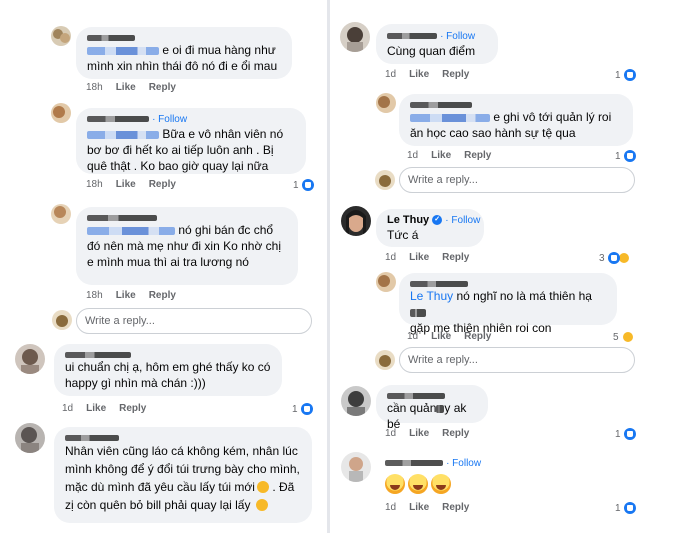  Describe the element at coordinates (328, 266) in the screenshot. I see `panel-divider` at that location.